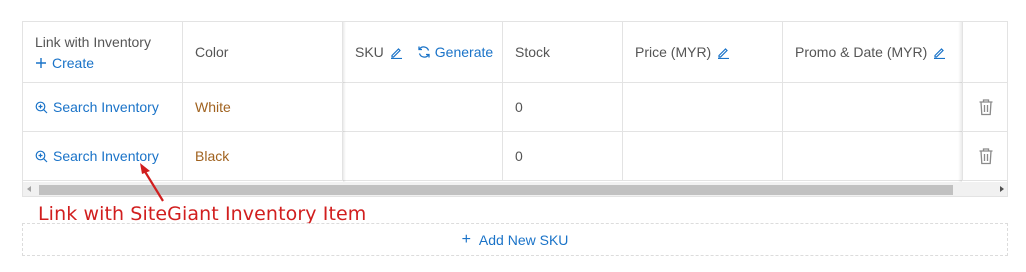 The height and width of the screenshot is (272, 1026). What do you see at coordinates (985, 52) in the screenshot?
I see `header-actions` at bounding box center [985, 52].